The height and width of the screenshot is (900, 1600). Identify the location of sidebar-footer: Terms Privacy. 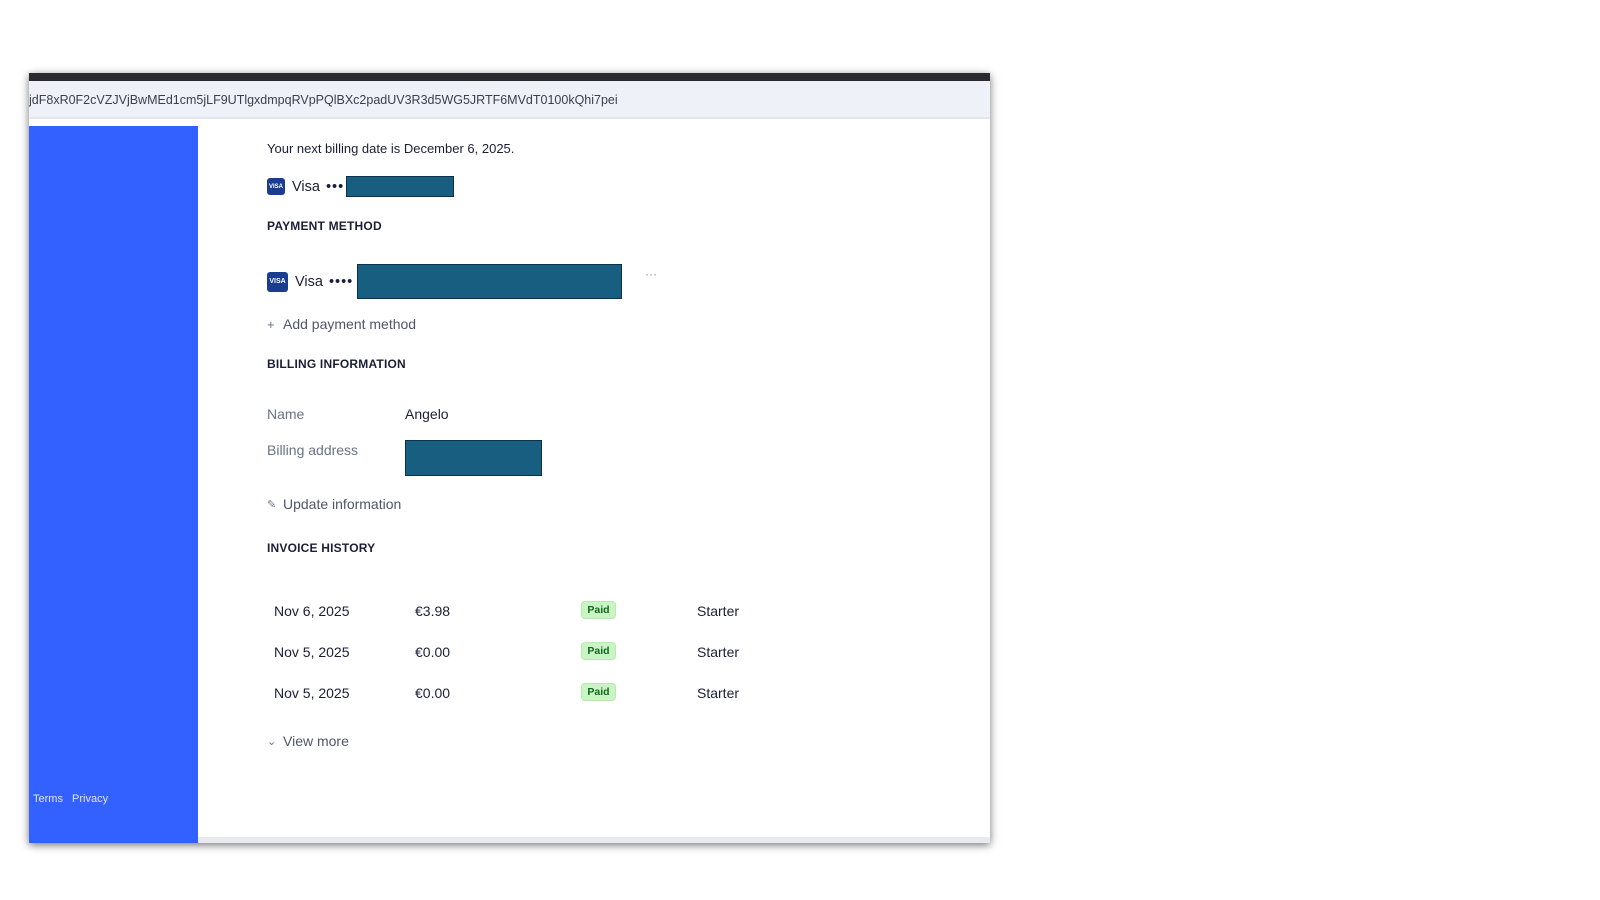
(73, 799).